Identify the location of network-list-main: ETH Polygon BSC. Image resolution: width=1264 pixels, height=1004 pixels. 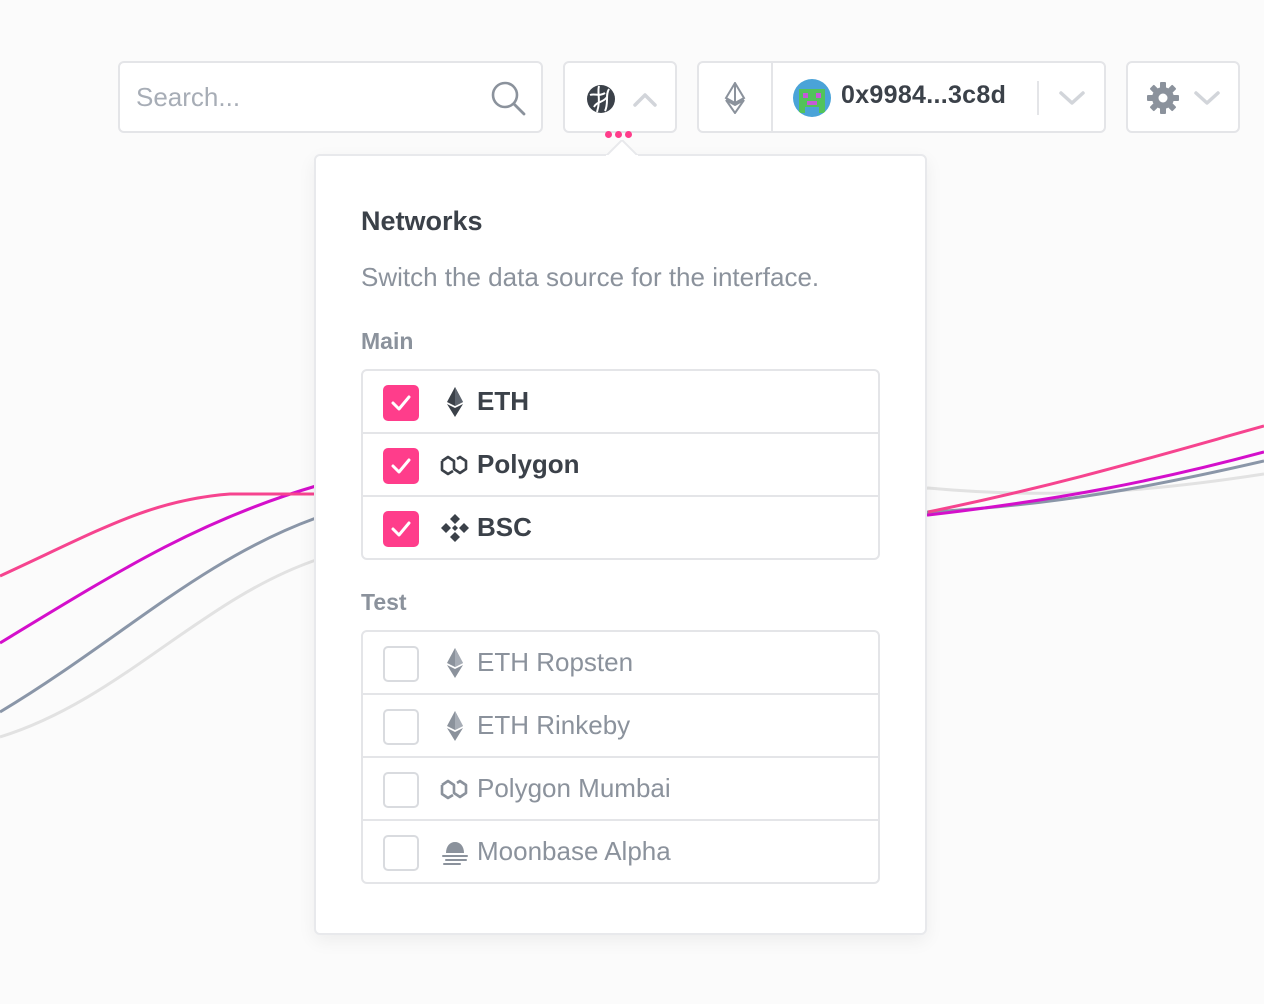
(620, 464).